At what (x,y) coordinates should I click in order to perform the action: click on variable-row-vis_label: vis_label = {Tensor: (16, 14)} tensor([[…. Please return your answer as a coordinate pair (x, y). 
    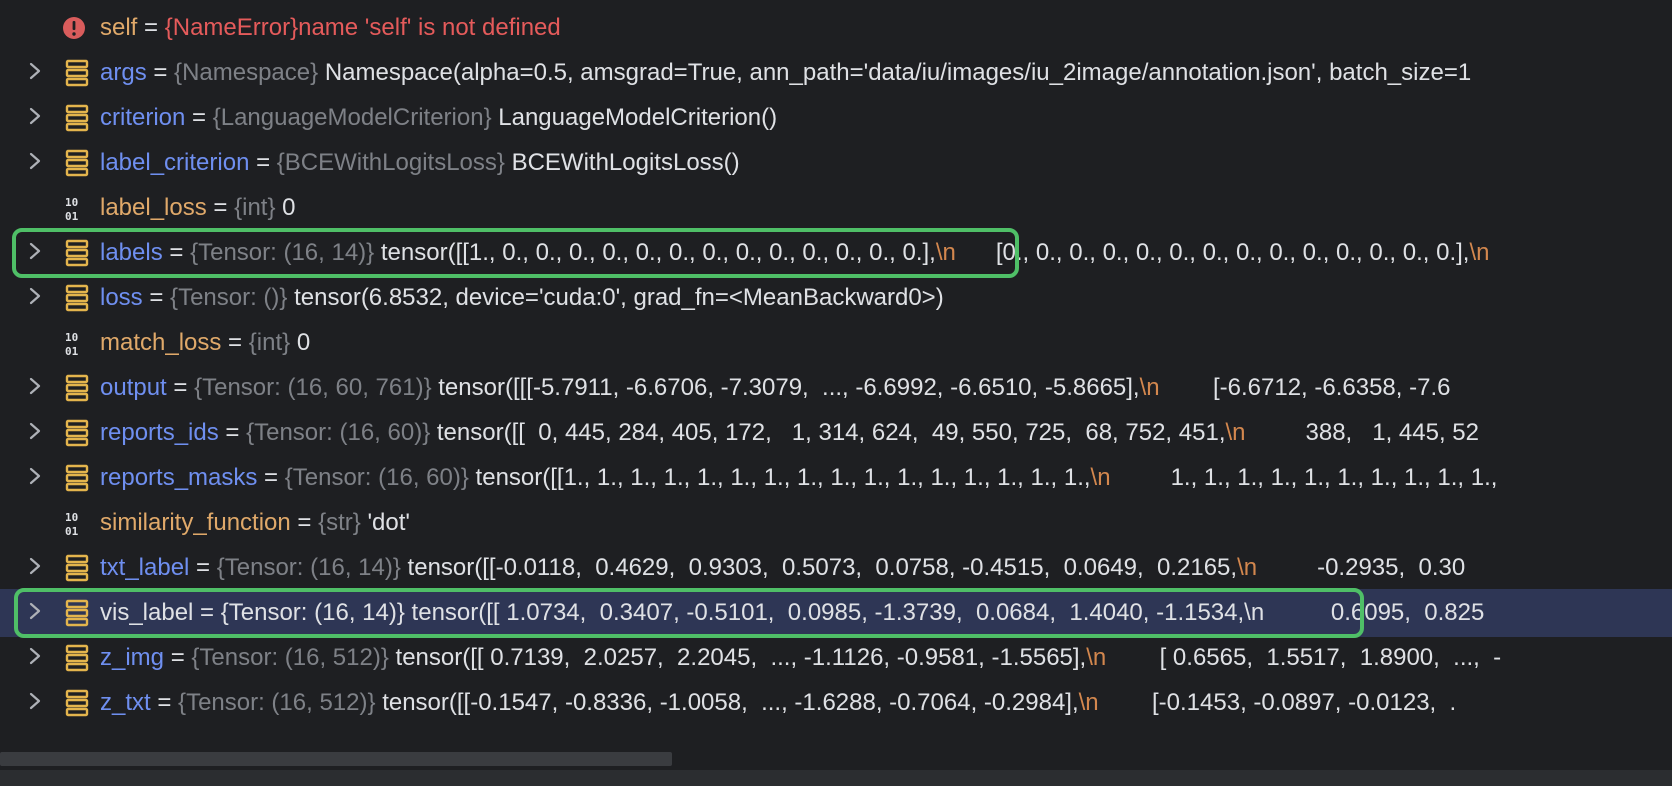
    Looking at the image, I should click on (836, 613).